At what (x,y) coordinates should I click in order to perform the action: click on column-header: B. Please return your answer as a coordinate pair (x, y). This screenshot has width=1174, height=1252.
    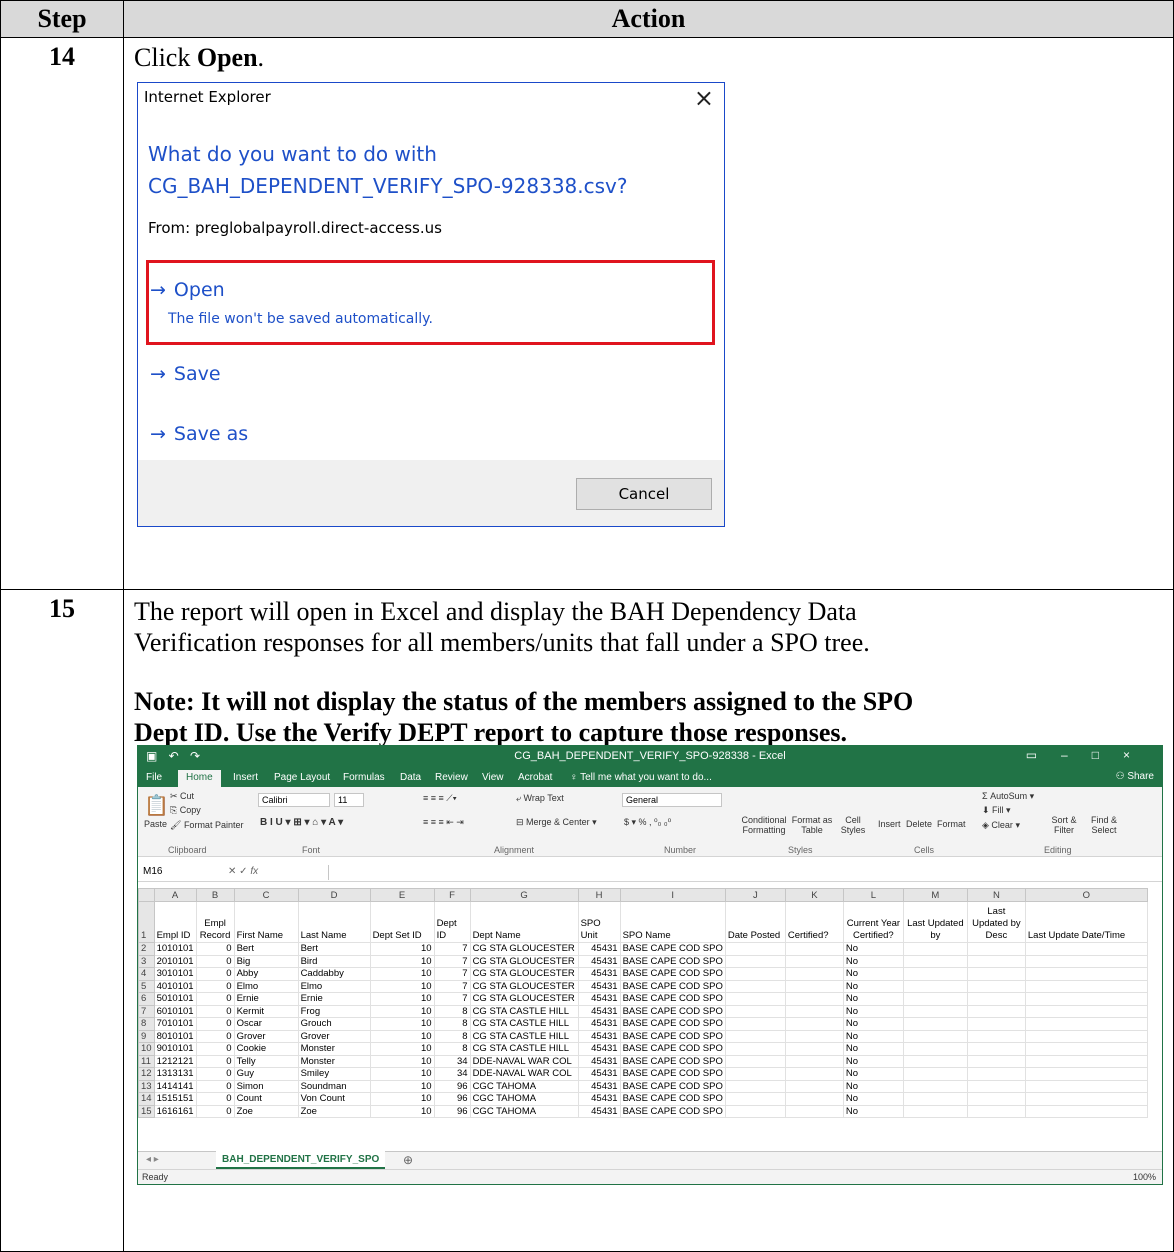
    Looking at the image, I should click on (215, 895).